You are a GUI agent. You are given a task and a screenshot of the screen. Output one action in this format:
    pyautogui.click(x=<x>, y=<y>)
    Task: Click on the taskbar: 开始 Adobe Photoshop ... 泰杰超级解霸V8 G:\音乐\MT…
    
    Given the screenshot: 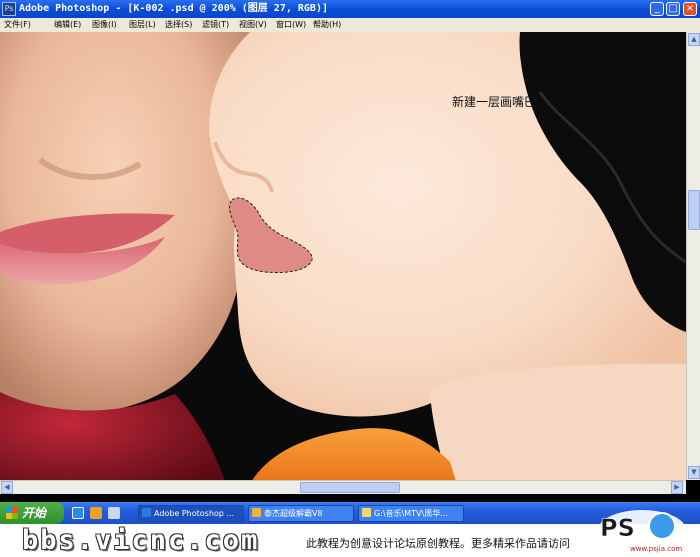 What is the action you would take?
    pyautogui.click(x=350, y=513)
    